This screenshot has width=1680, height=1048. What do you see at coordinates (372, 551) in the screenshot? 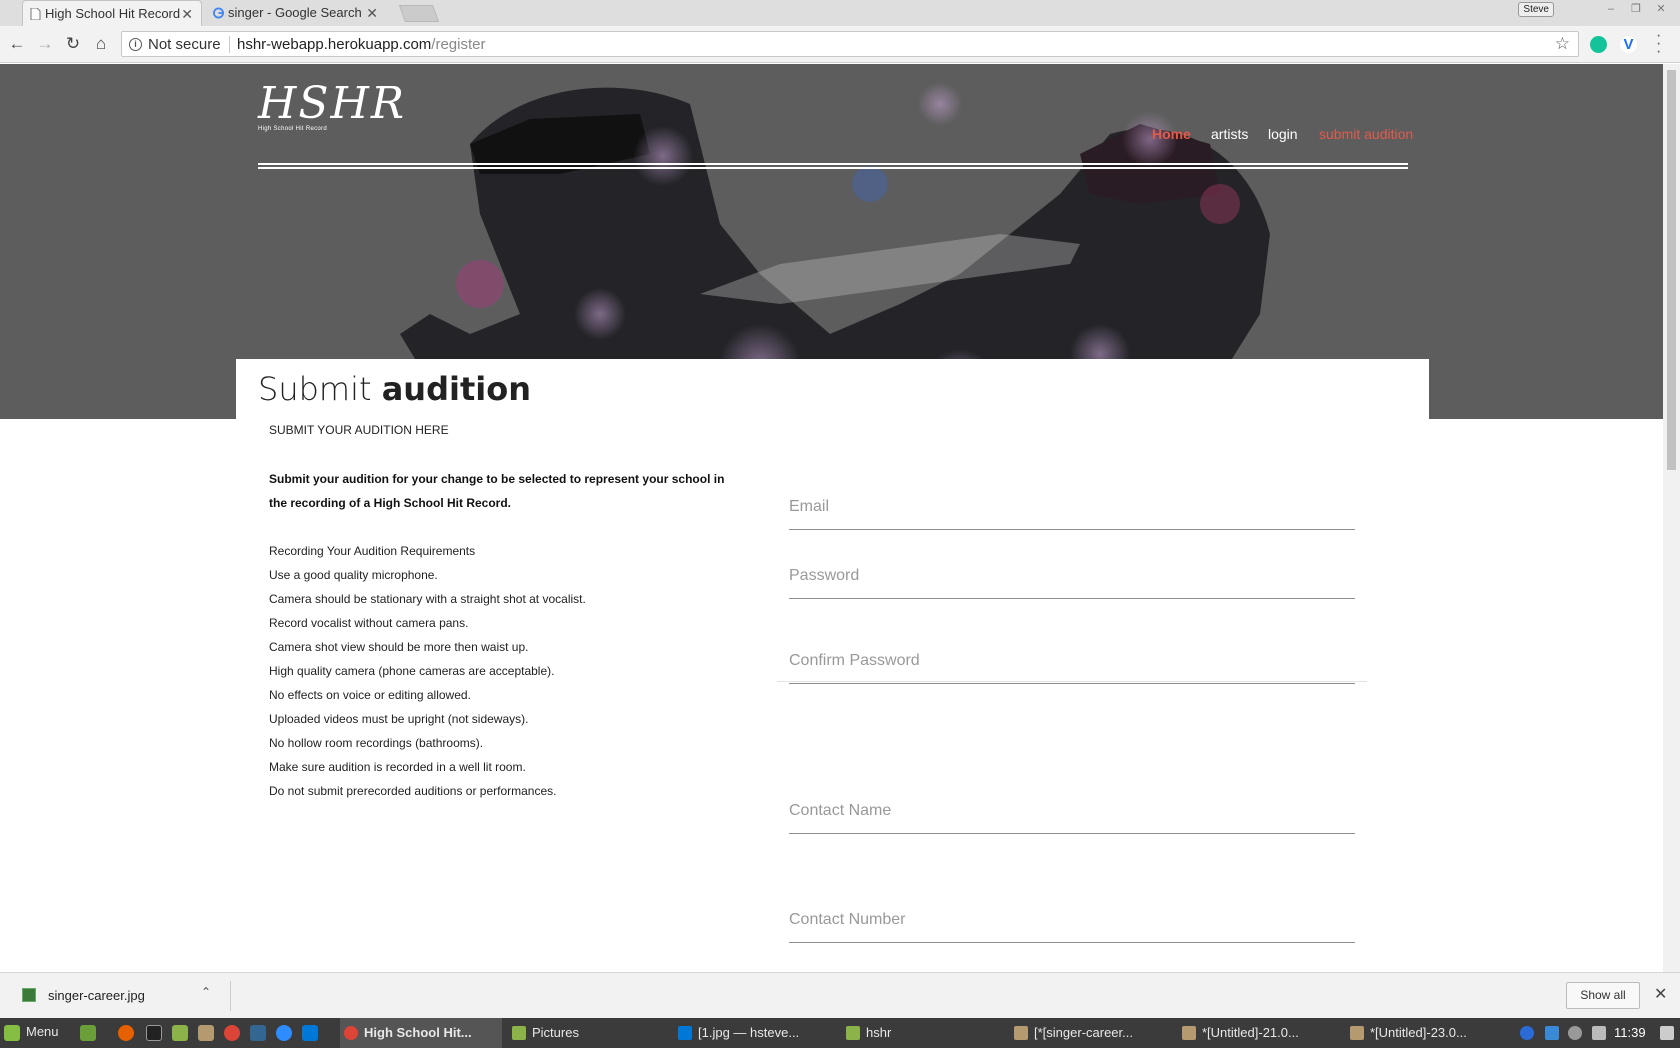
I see `requirements-heading: Recording Your Audition Requirements` at bounding box center [372, 551].